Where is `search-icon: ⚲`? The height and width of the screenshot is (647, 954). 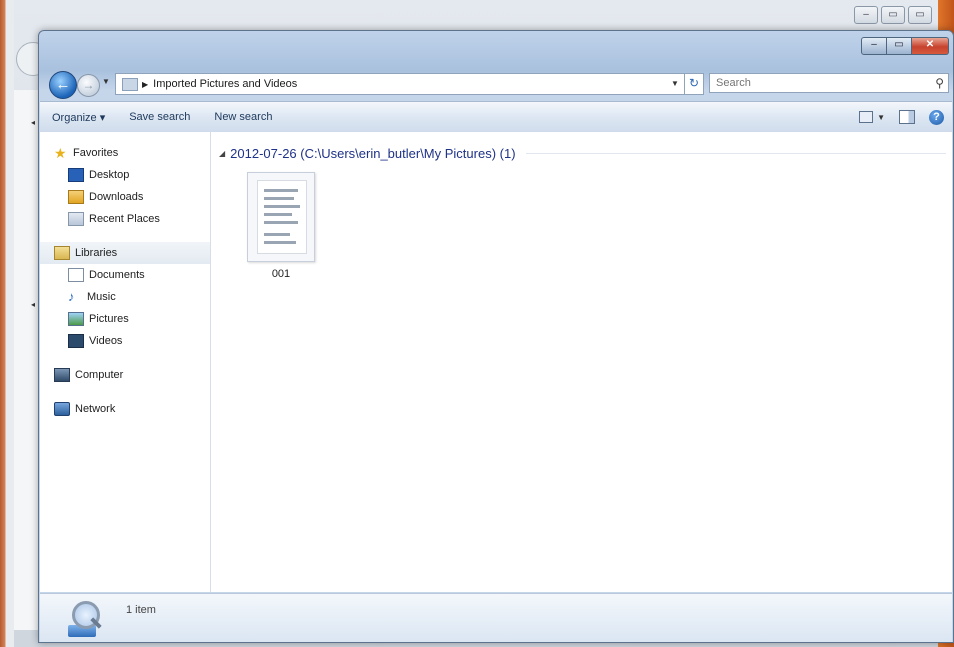 search-icon: ⚲ is located at coordinates (939, 83).